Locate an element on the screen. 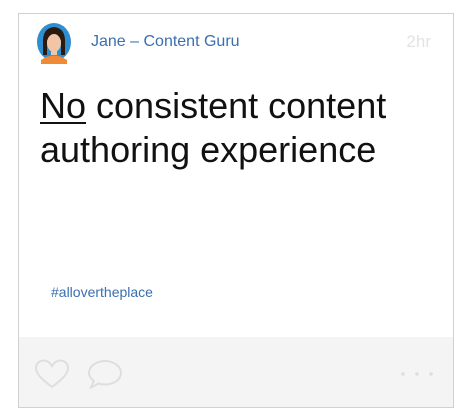 The image size is (456, 412). post-header: Jane – Content Guru 2hr is located at coordinates (236, 42).